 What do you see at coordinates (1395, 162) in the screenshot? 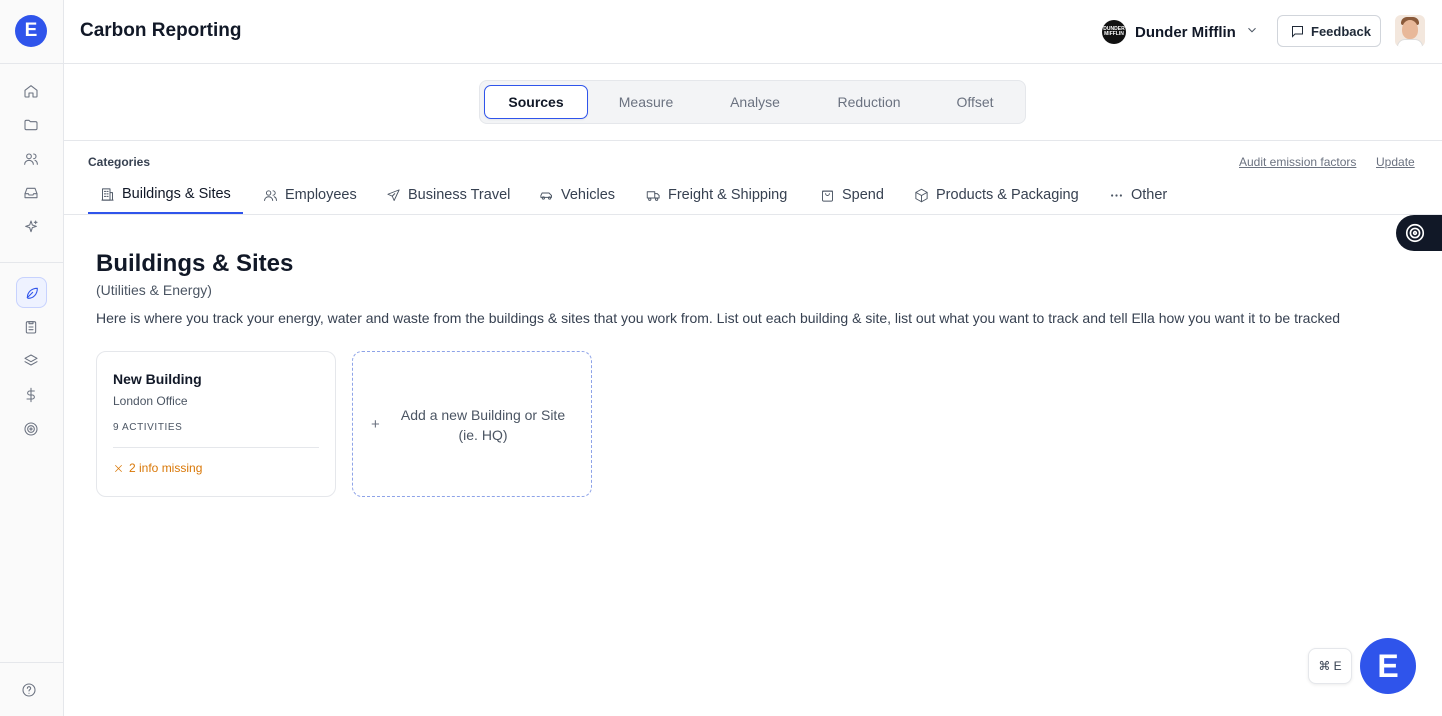
I see `update-link: Update` at bounding box center [1395, 162].